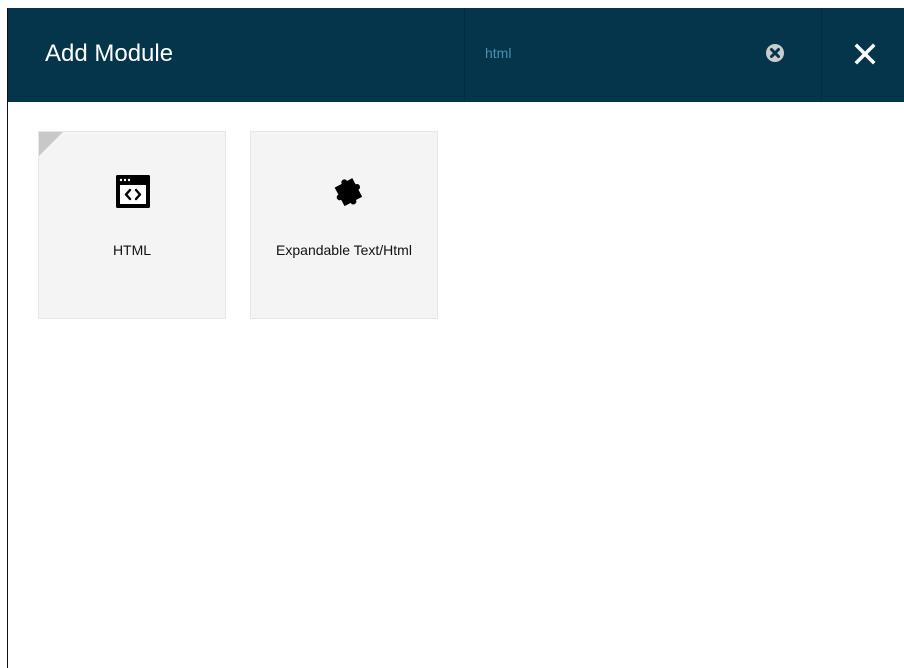 The height and width of the screenshot is (668, 904). I want to click on x-icon, so click(865, 54).